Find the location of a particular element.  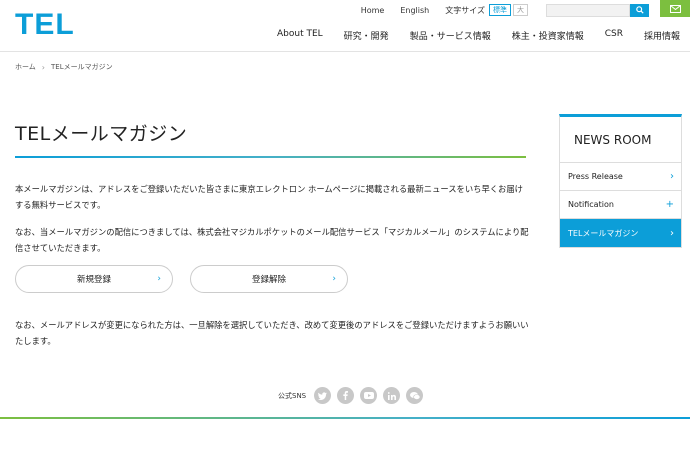

search-input is located at coordinates (588, 10).